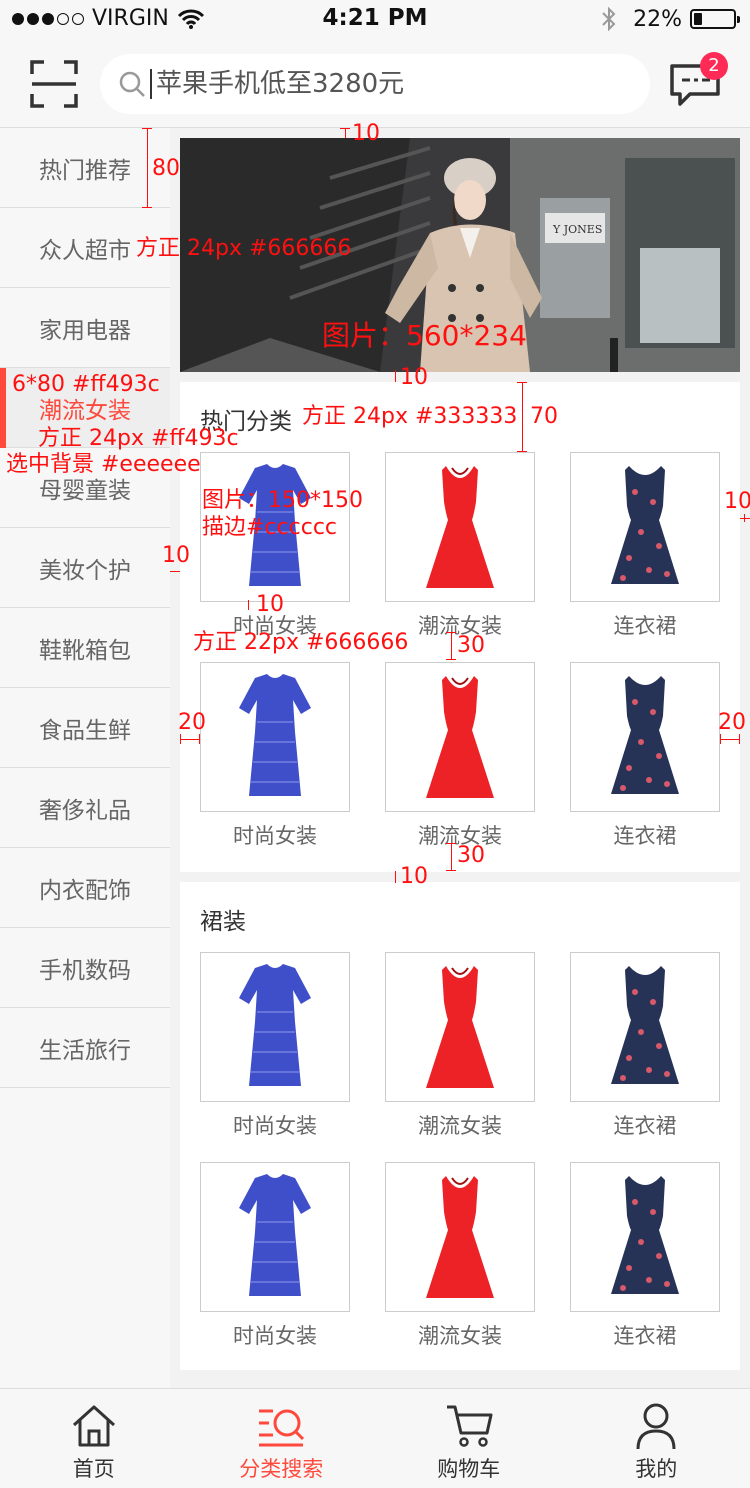  Describe the element at coordinates (469, 1426) in the screenshot. I see `cart-icon` at that location.